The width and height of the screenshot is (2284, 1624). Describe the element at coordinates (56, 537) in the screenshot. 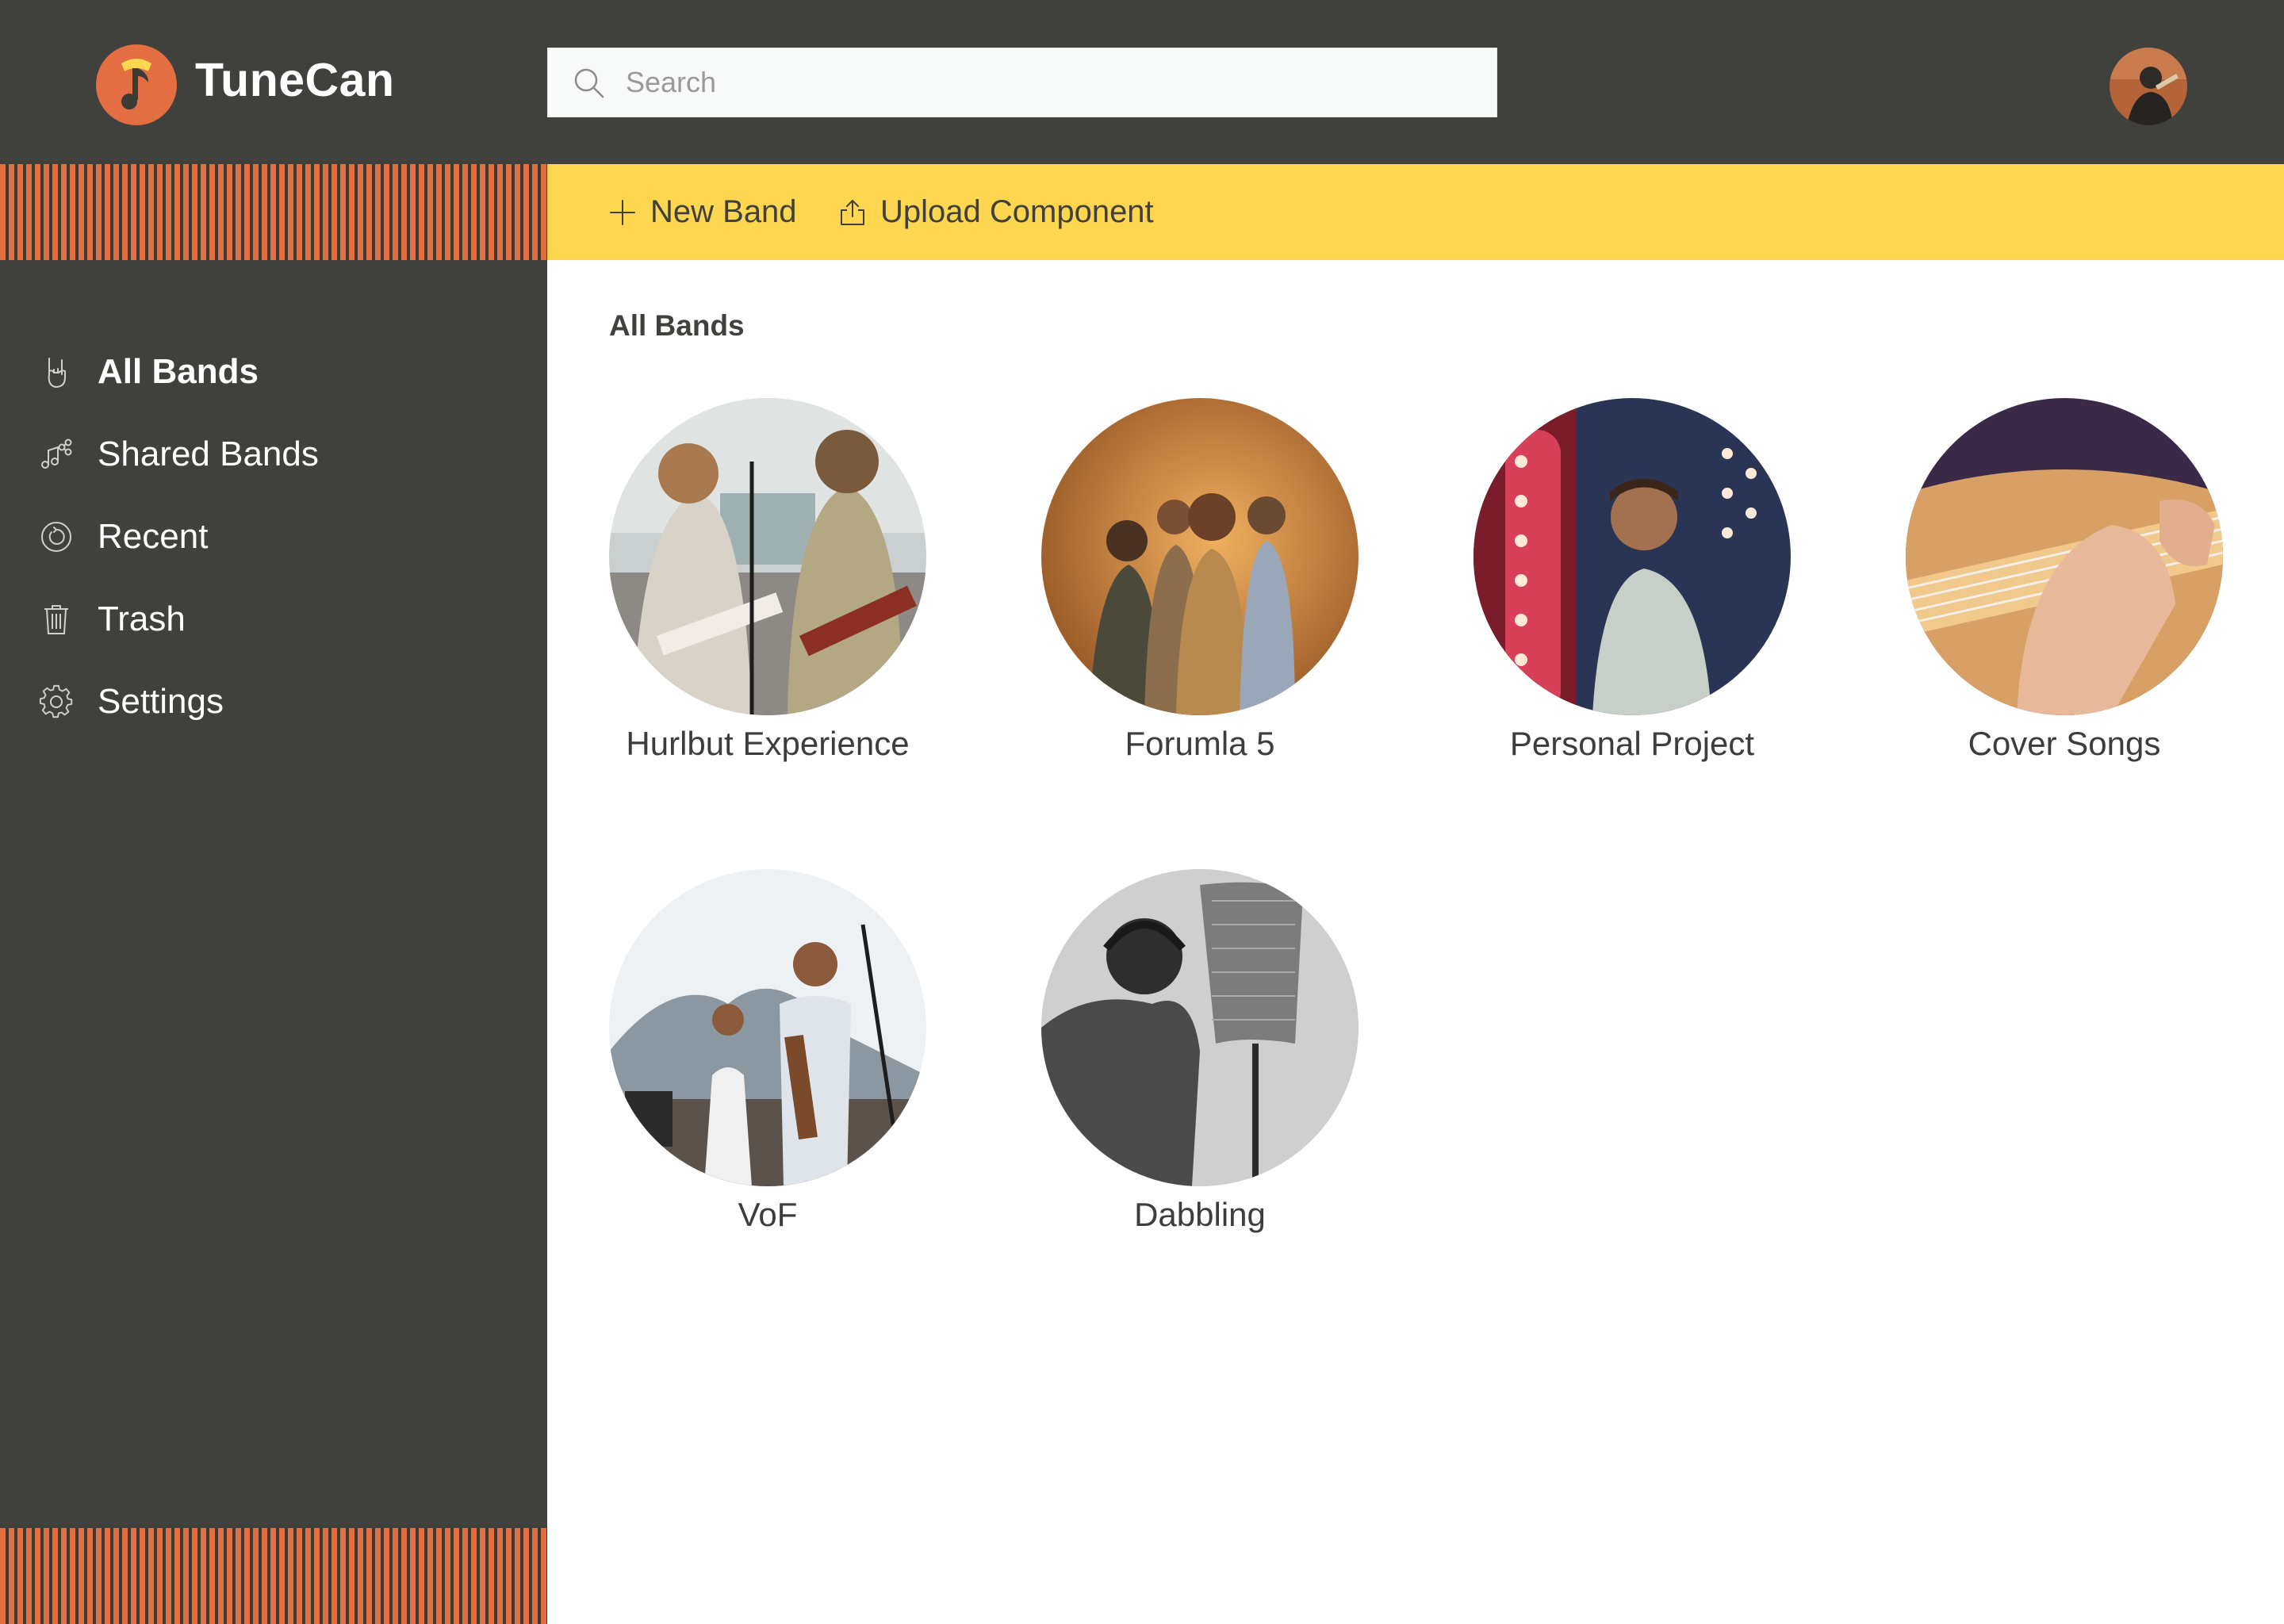

I see `clock-icon` at that location.